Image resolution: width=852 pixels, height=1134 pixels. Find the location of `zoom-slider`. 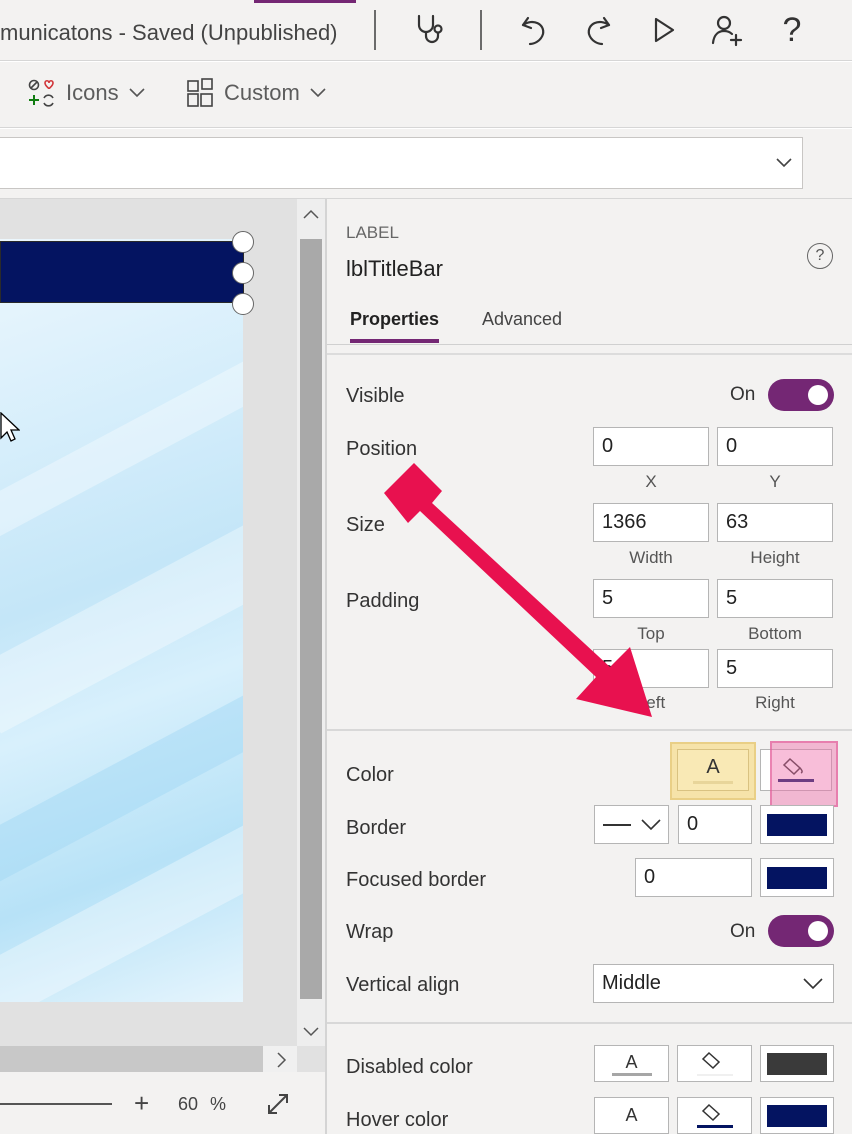

zoom-slider is located at coordinates (56, 1104).